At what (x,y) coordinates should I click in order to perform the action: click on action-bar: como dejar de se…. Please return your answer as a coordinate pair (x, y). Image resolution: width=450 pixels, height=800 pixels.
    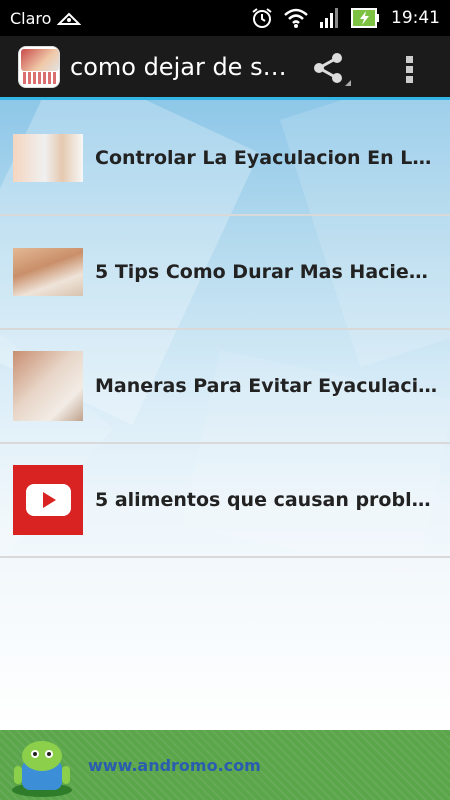
    Looking at the image, I should click on (225, 68).